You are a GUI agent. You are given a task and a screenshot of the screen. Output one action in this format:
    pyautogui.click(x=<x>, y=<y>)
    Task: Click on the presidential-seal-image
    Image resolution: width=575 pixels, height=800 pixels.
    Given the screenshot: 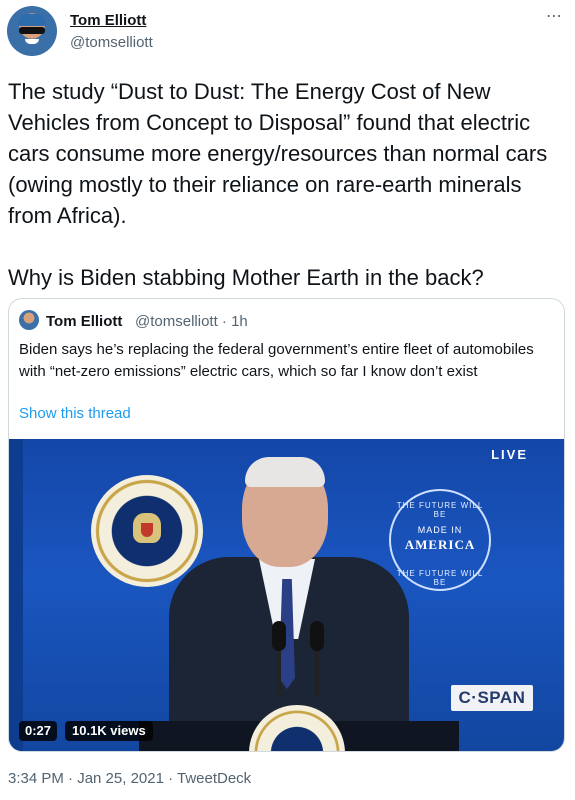 What is the action you would take?
    pyautogui.click(x=147, y=531)
    